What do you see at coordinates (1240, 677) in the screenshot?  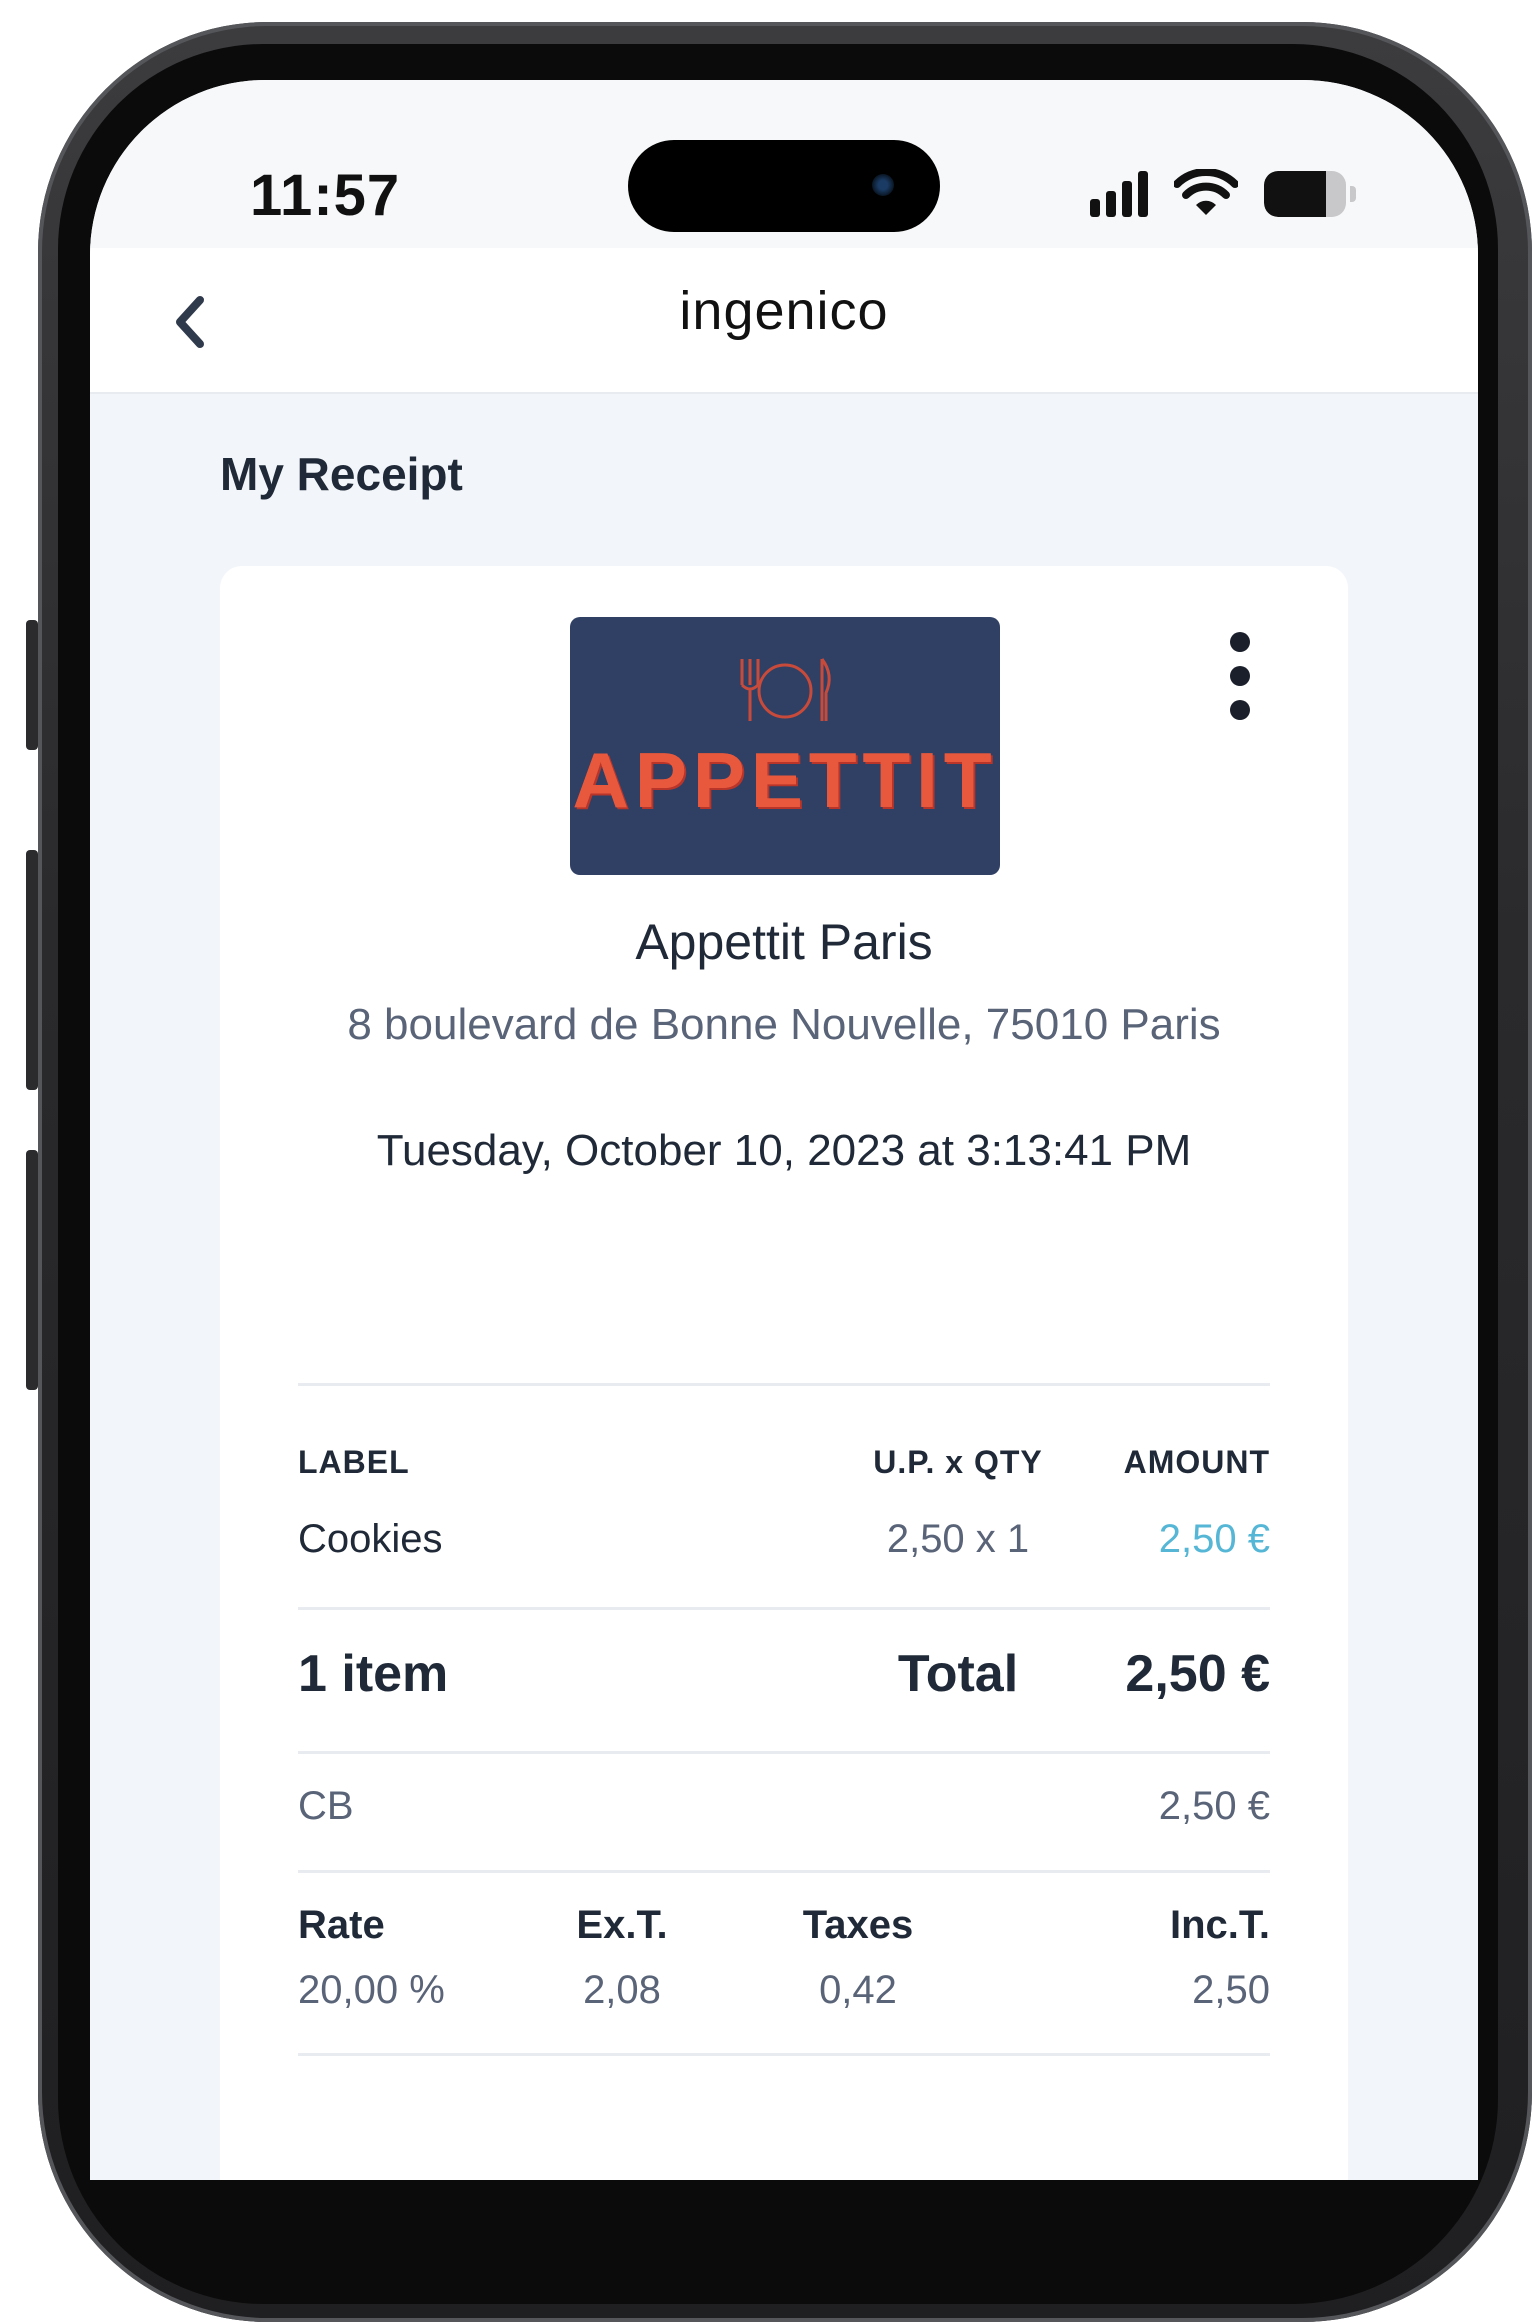 I see `more-options-button` at bounding box center [1240, 677].